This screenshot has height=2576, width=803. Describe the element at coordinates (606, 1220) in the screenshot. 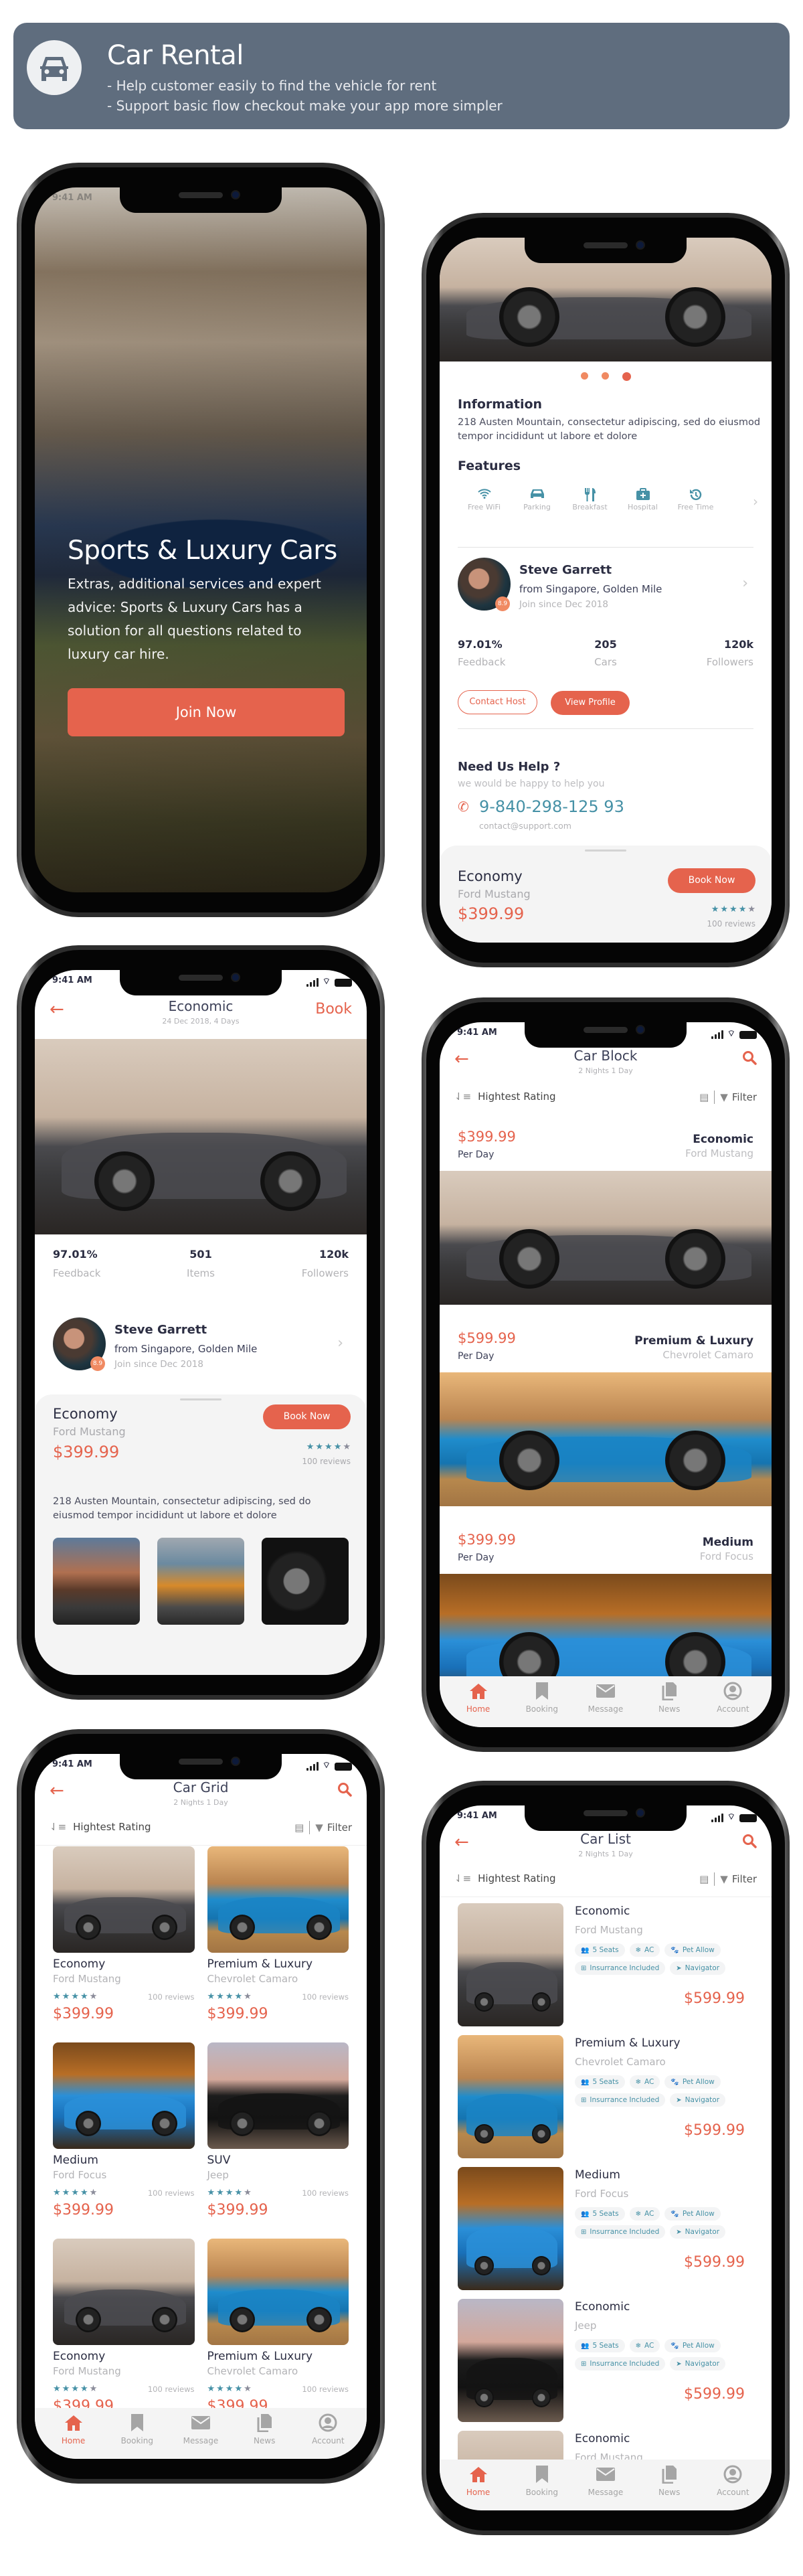

I see `car-block-item: $399.99 Per Day Economic Ford Mustang` at that location.